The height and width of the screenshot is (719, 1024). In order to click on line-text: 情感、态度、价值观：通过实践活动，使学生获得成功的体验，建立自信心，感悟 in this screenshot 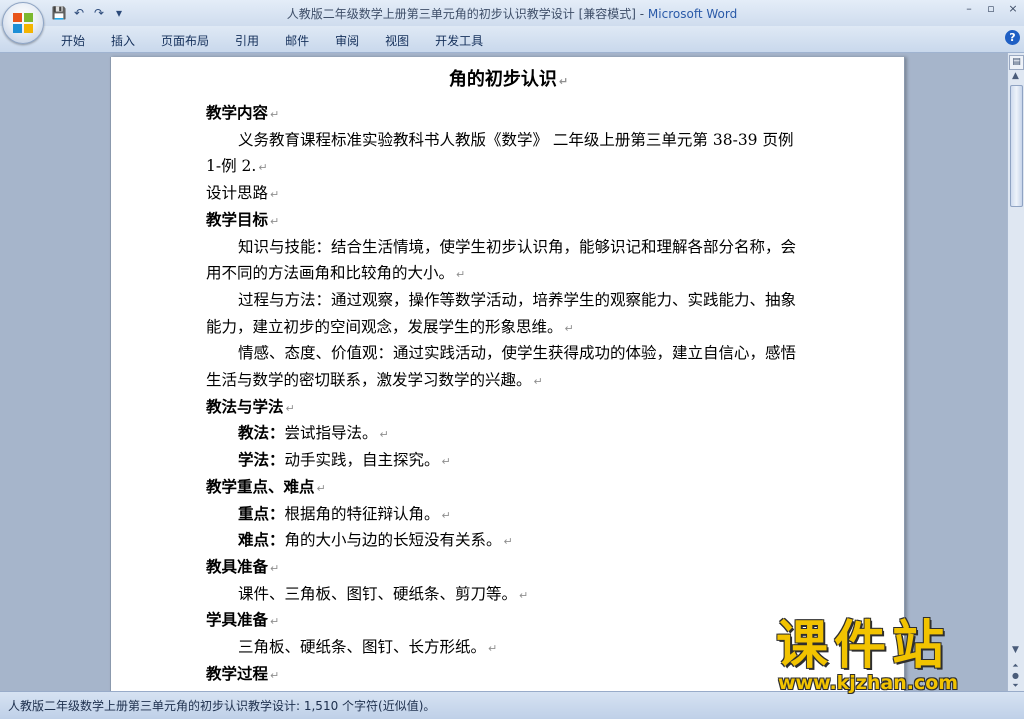, I will do `click(517, 353)`.